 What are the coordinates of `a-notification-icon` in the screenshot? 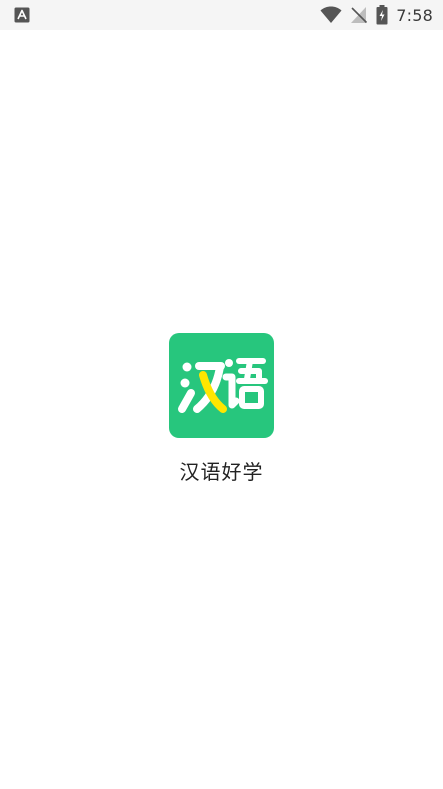 It's located at (22, 15).